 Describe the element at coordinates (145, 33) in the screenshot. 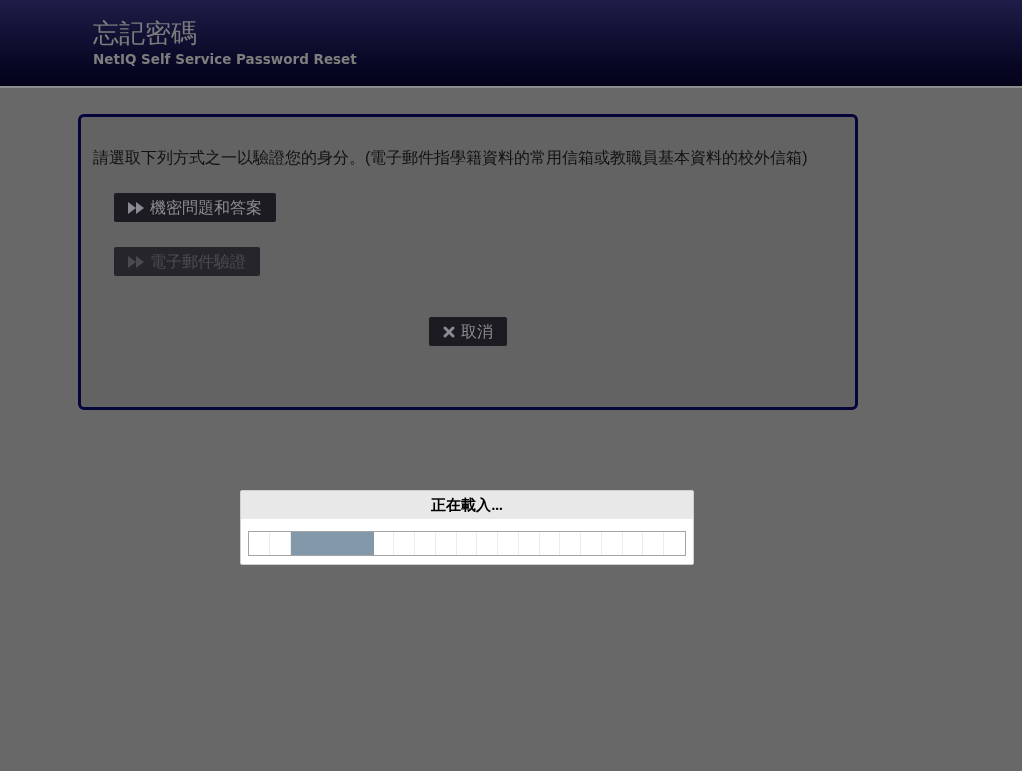

I see `page-title: 忘記密碼` at that location.